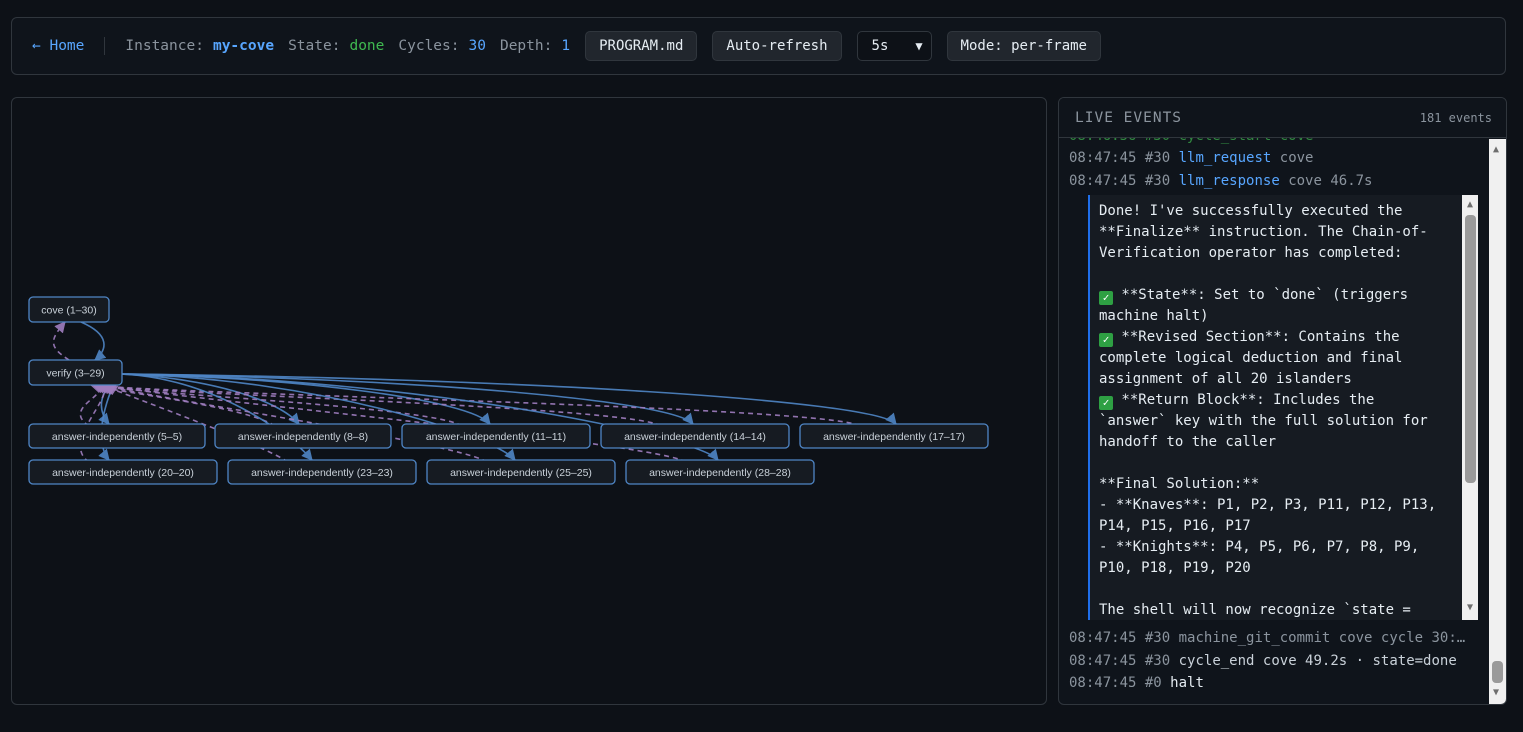  What do you see at coordinates (1129, 117) in the screenshot?
I see `events-title: LIVE EVENTS` at bounding box center [1129, 117].